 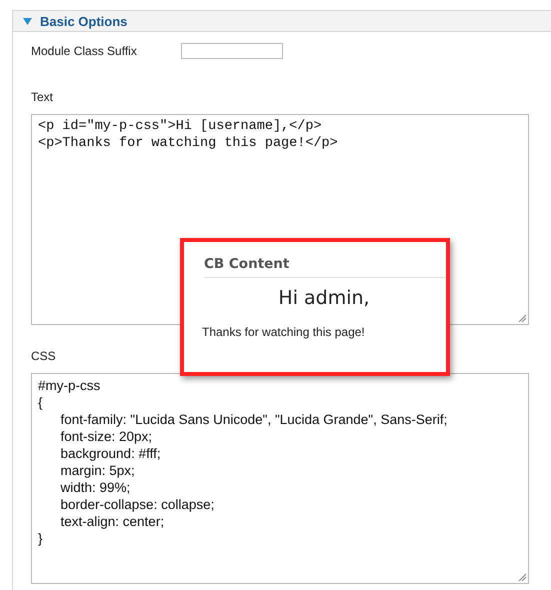 I want to click on popup-title: CB Content, so click(x=325, y=267).